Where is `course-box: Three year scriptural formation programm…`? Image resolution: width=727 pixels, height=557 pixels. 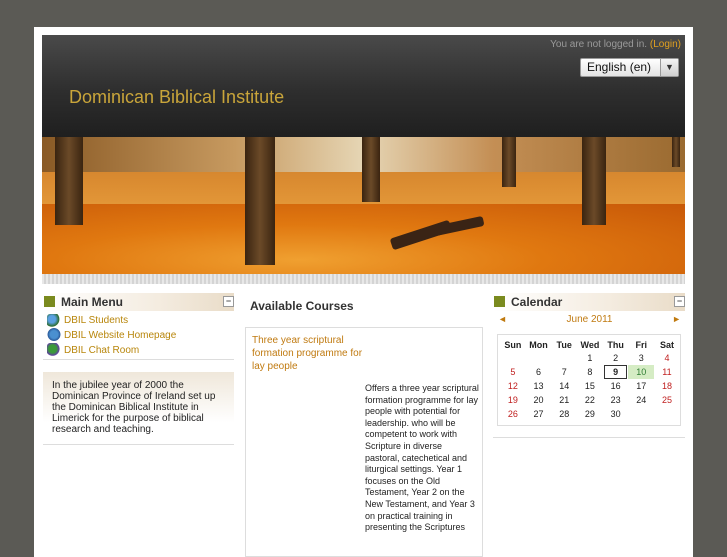
course-box: Three year scriptural formation programm… is located at coordinates (364, 442).